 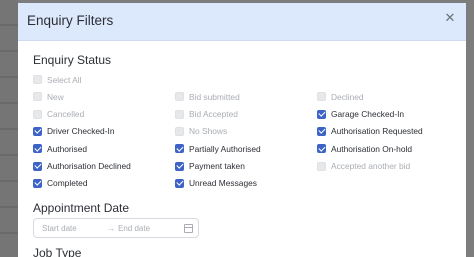 I want to click on status-option: Bid Accepted, so click(x=206, y=114).